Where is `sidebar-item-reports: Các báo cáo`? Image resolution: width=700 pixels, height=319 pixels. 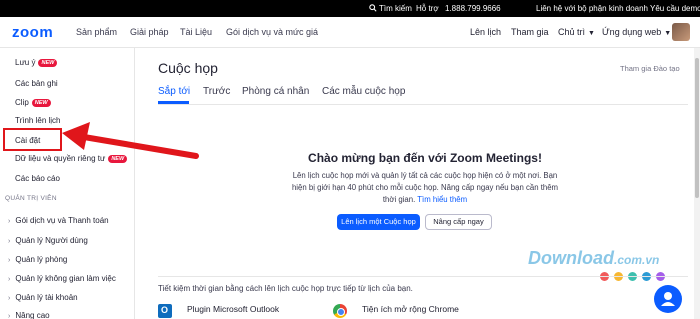 sidebar-item-reports: Các báo cáo is located at coordinates (37, 178).